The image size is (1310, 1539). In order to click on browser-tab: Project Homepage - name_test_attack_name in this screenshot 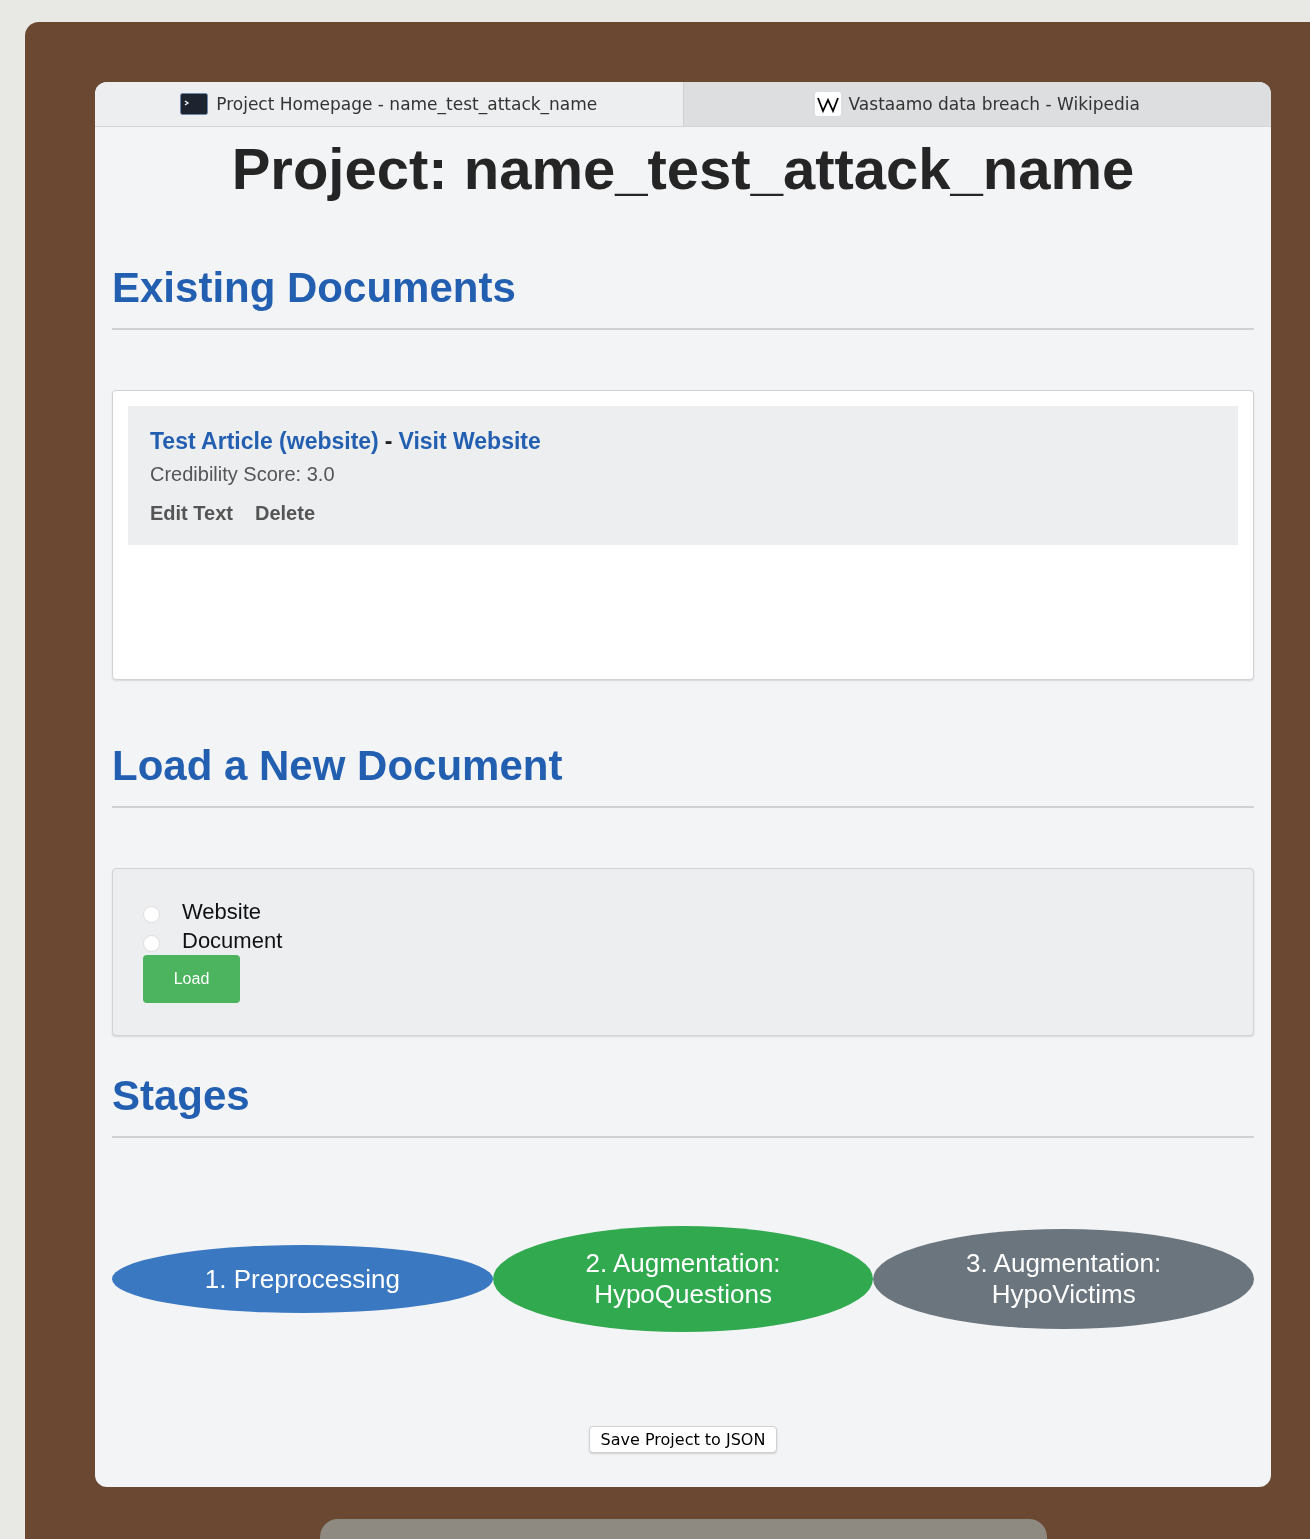, I will do `click(389, 104)`.